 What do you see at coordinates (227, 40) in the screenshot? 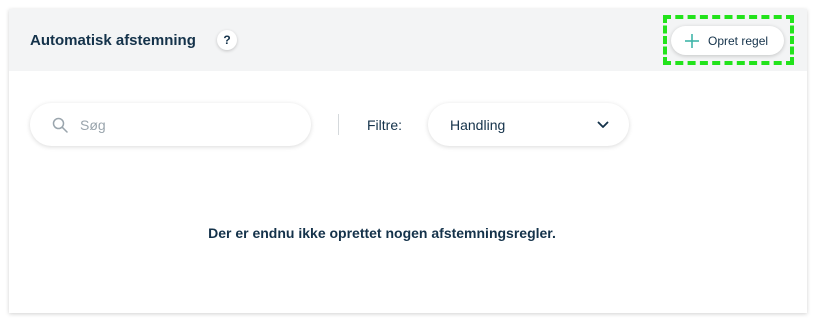
I see `help-button: ?` at bounding box center [227, 40].